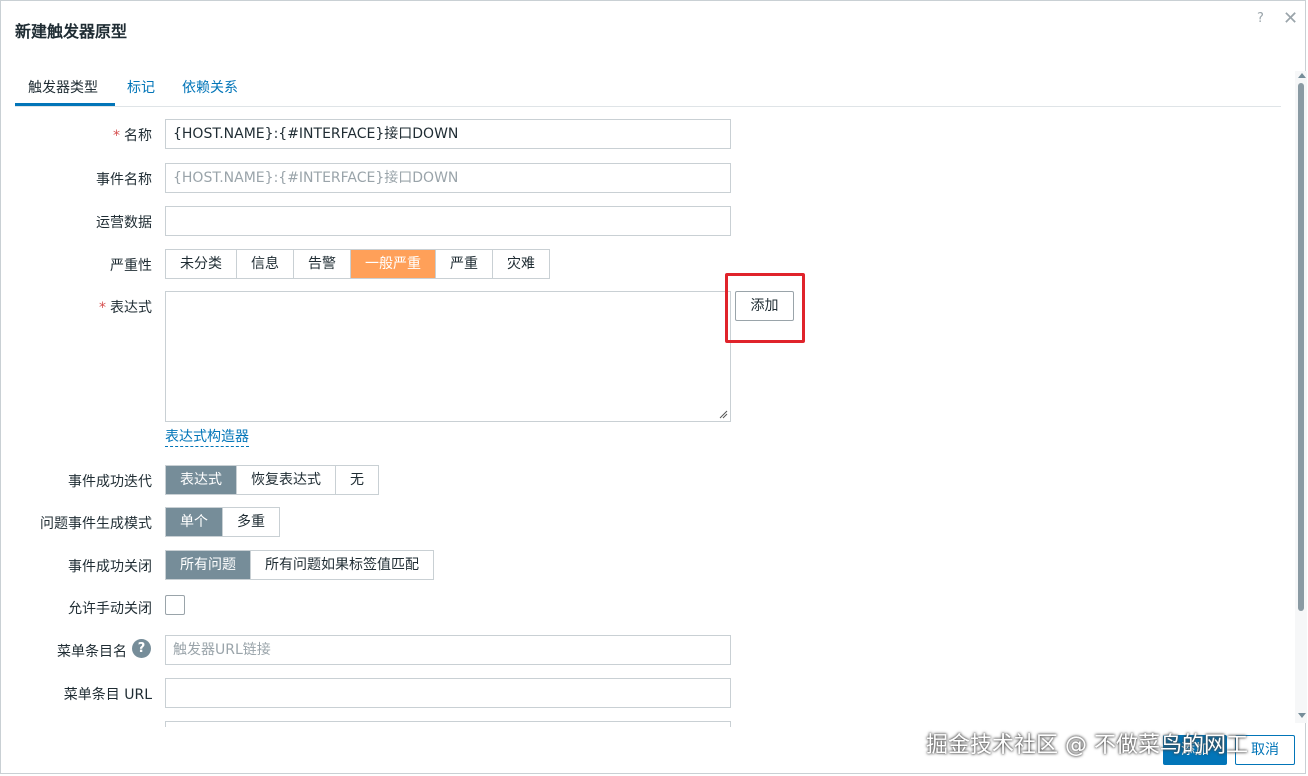 The image size is (1308, 776). Describe the element at coordinates (1301, 347) in the screenshot. I see `scroll-thumb` at that location.